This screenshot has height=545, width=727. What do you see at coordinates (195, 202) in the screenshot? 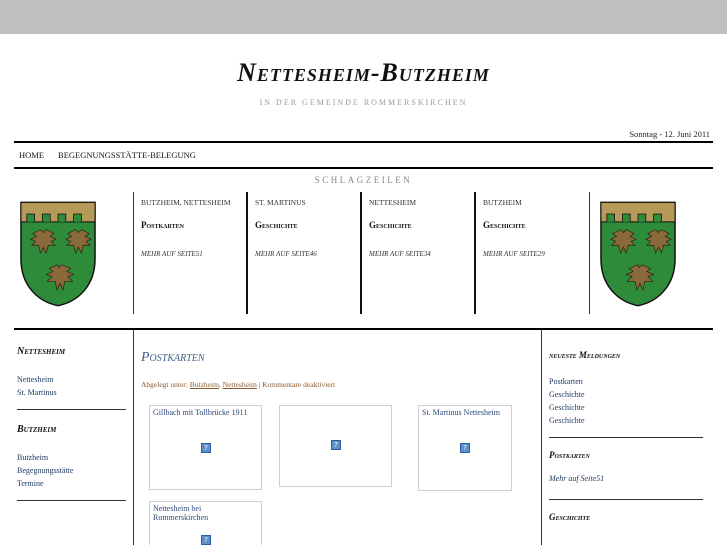
I see `headline-category: Butzheim, Nettesheim` at bounding box center [195, 202].